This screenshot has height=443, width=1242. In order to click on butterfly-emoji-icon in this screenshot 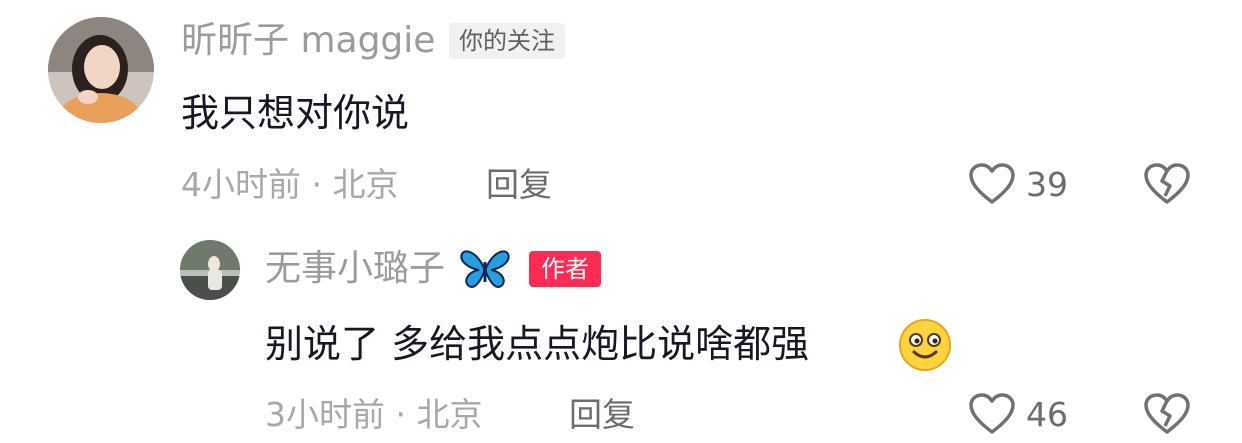, I will do `click(485, 269)`.